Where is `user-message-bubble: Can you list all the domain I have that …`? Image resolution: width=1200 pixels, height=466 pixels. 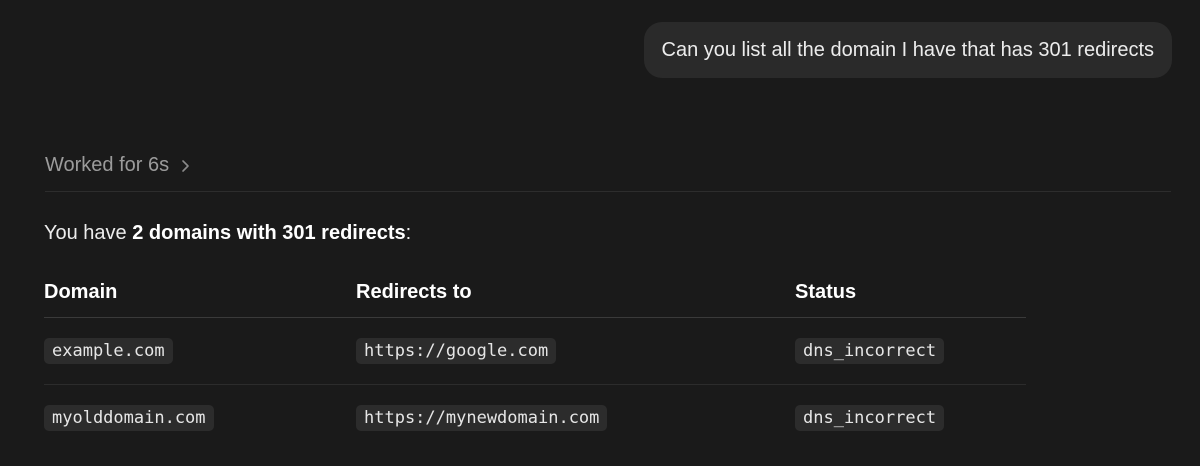
user-message-bubble: Can you list all the domain I have that … is located at coordinates (907, 50).